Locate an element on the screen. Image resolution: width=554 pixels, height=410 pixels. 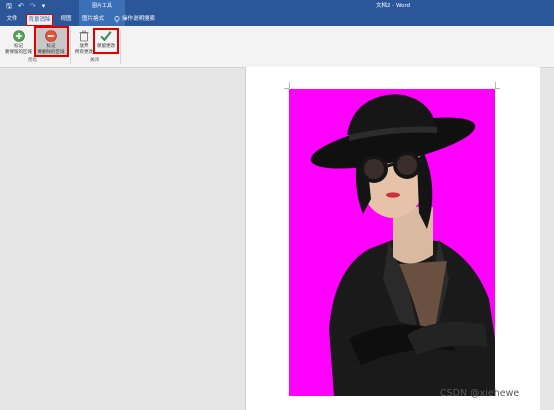
tell-me-search: 操作说明搜索 is located at coordinates (141, 19).